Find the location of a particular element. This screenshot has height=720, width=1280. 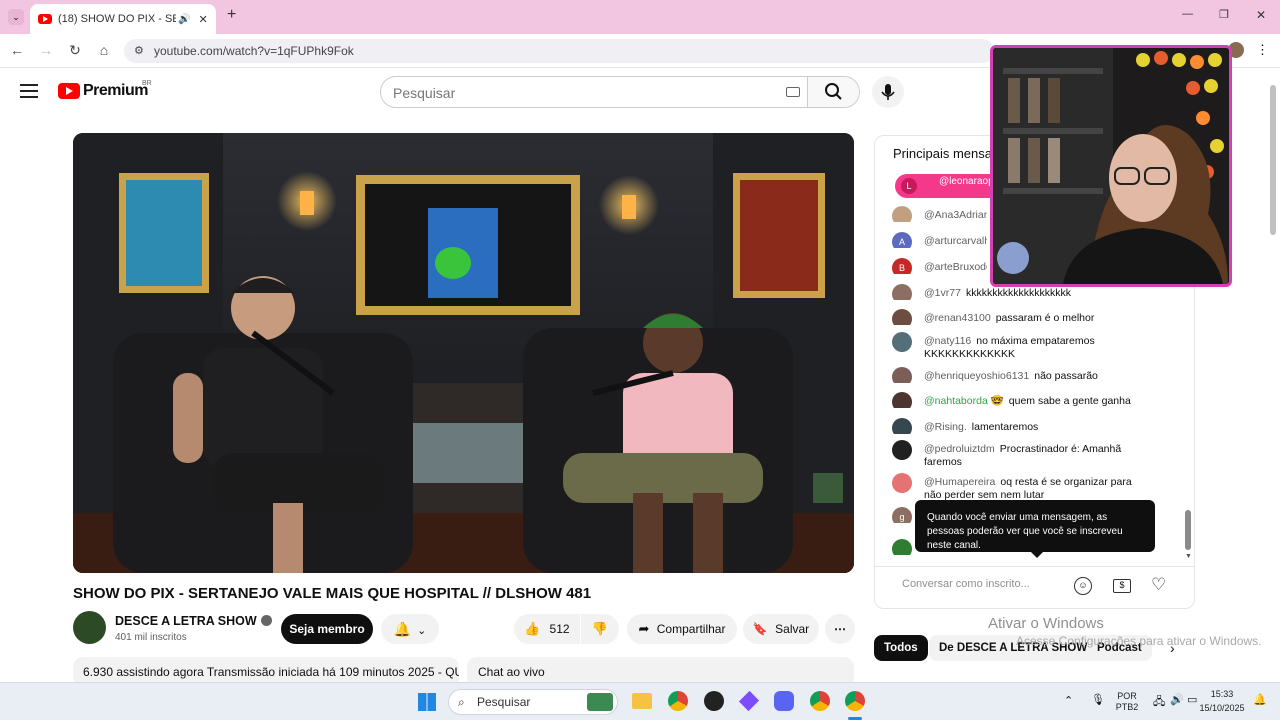

chat-username: @henriqueyoshio6131 is located at coordinates (976, 376).